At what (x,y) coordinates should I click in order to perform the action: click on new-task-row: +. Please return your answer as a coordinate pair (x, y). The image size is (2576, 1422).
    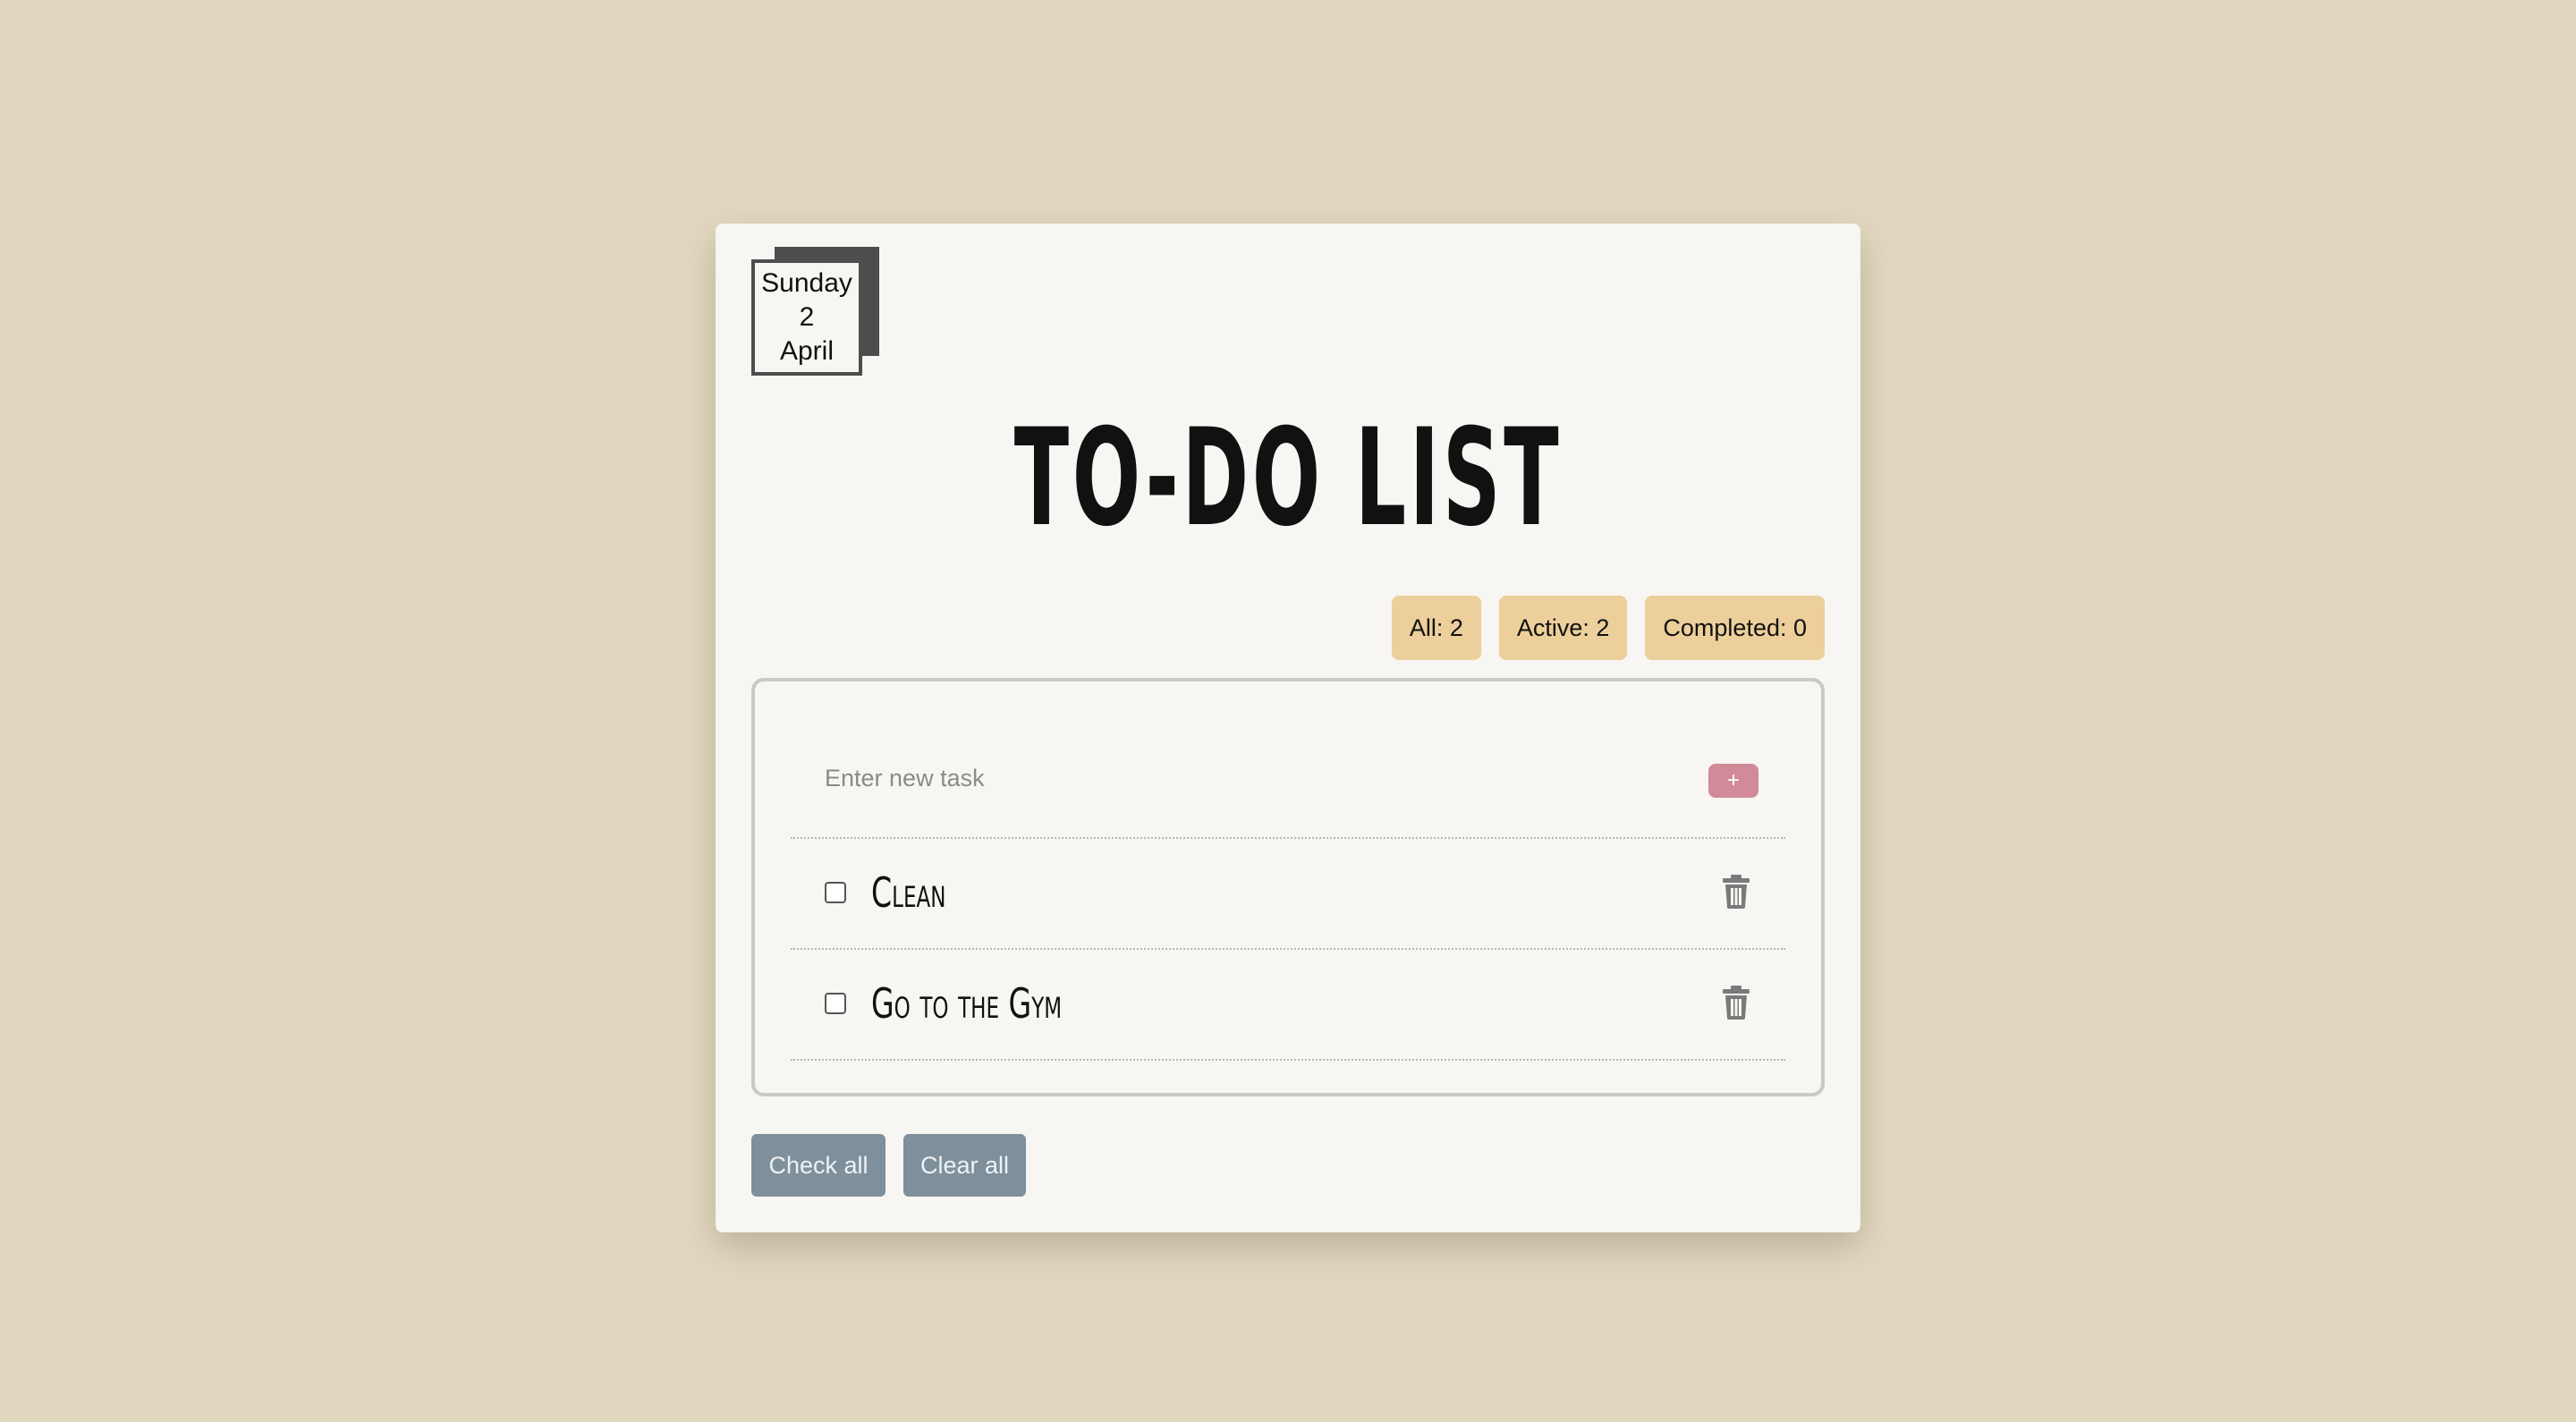
    Looking at the image, I should click on (1288, 778).